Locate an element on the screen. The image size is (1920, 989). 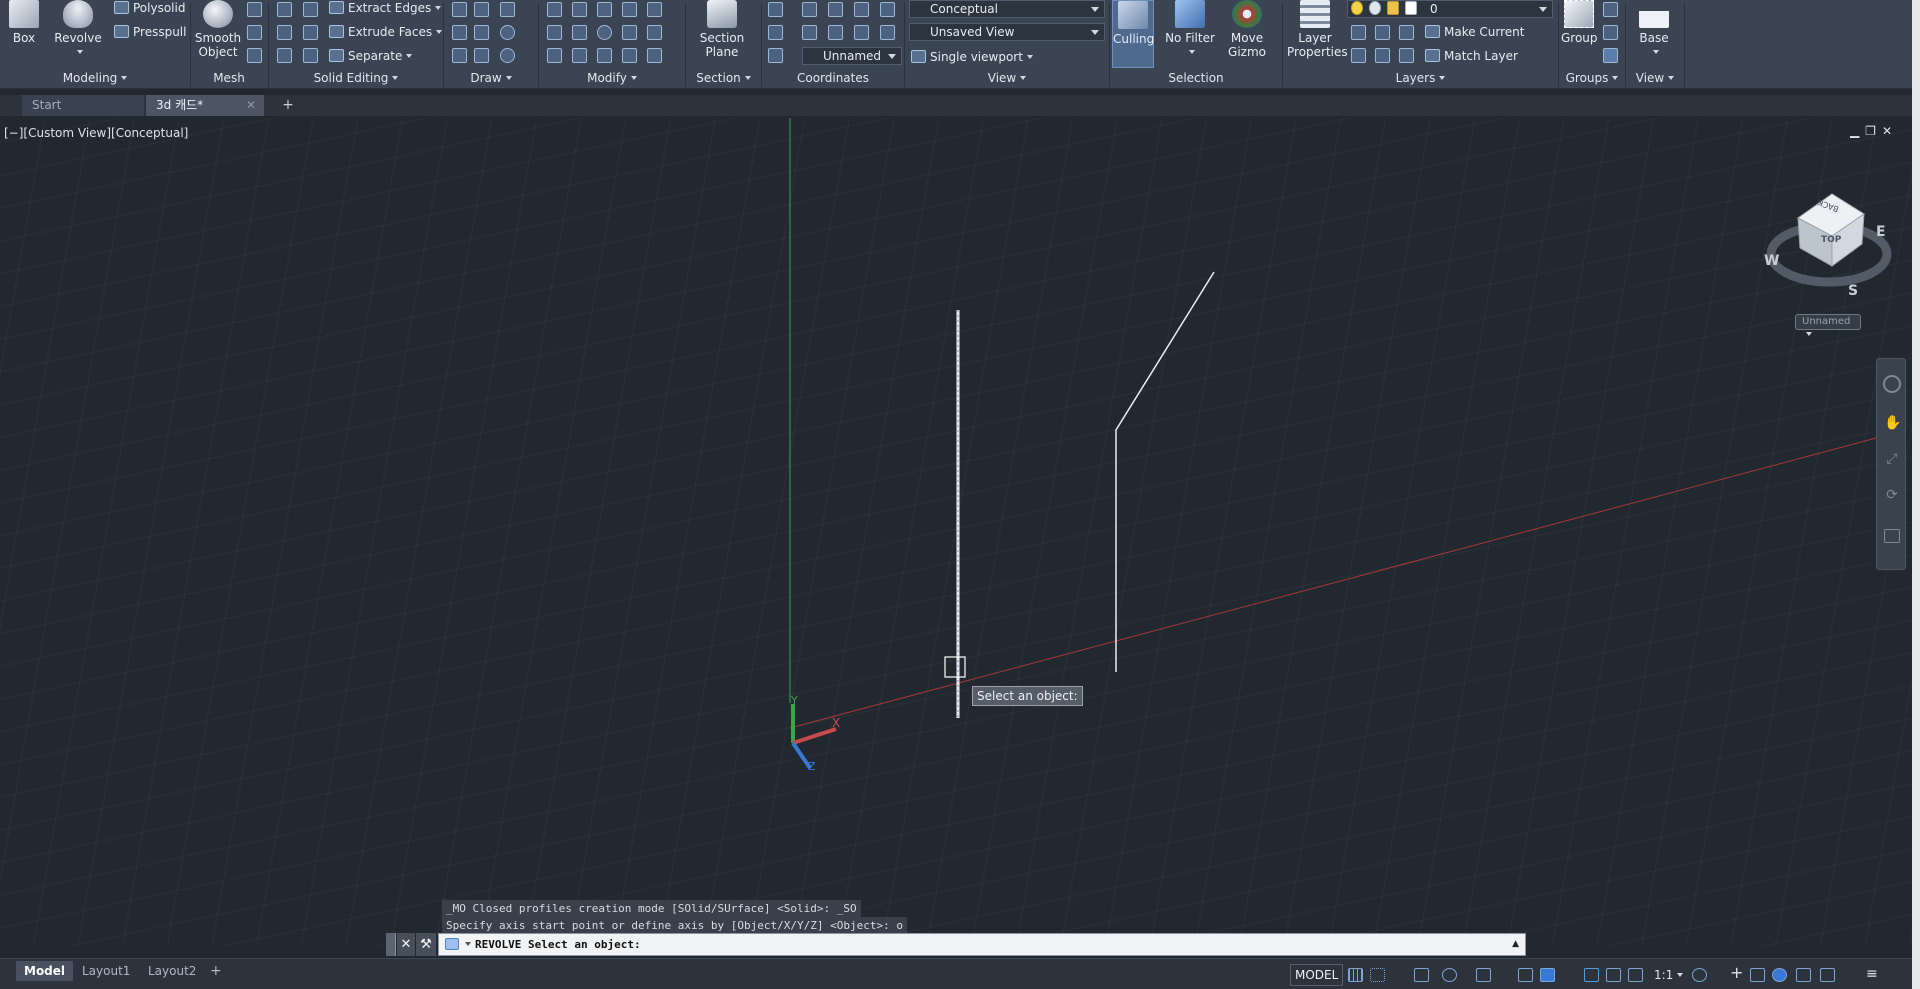
ucs-object-icon is located at coordinates (835, 32).